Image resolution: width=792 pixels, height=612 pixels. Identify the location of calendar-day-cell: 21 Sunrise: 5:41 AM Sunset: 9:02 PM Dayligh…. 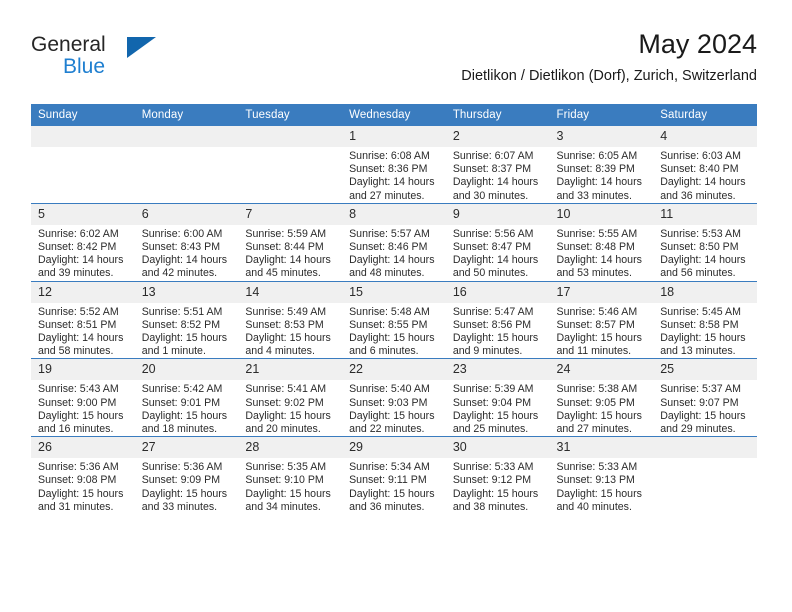
(290, 397).